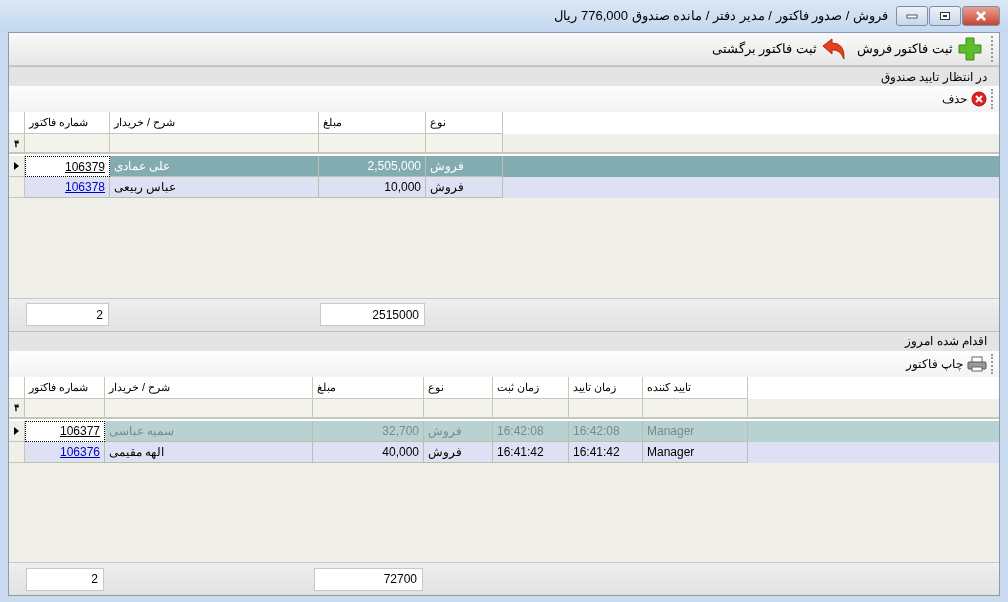 The height and width of the screenshot is (602, 1008). What do you see at coordinates (912, 16) in the screenshot?
I see `minimize-icon` at bounding box center [912, 16].